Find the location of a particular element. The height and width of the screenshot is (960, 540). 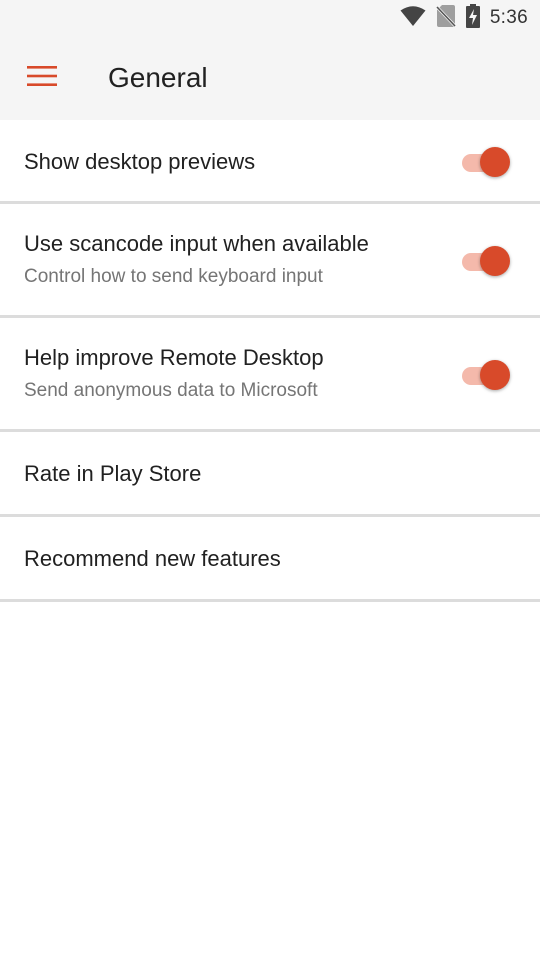

setting-title: Rate in Play Store is located at coordinates (113, 473).